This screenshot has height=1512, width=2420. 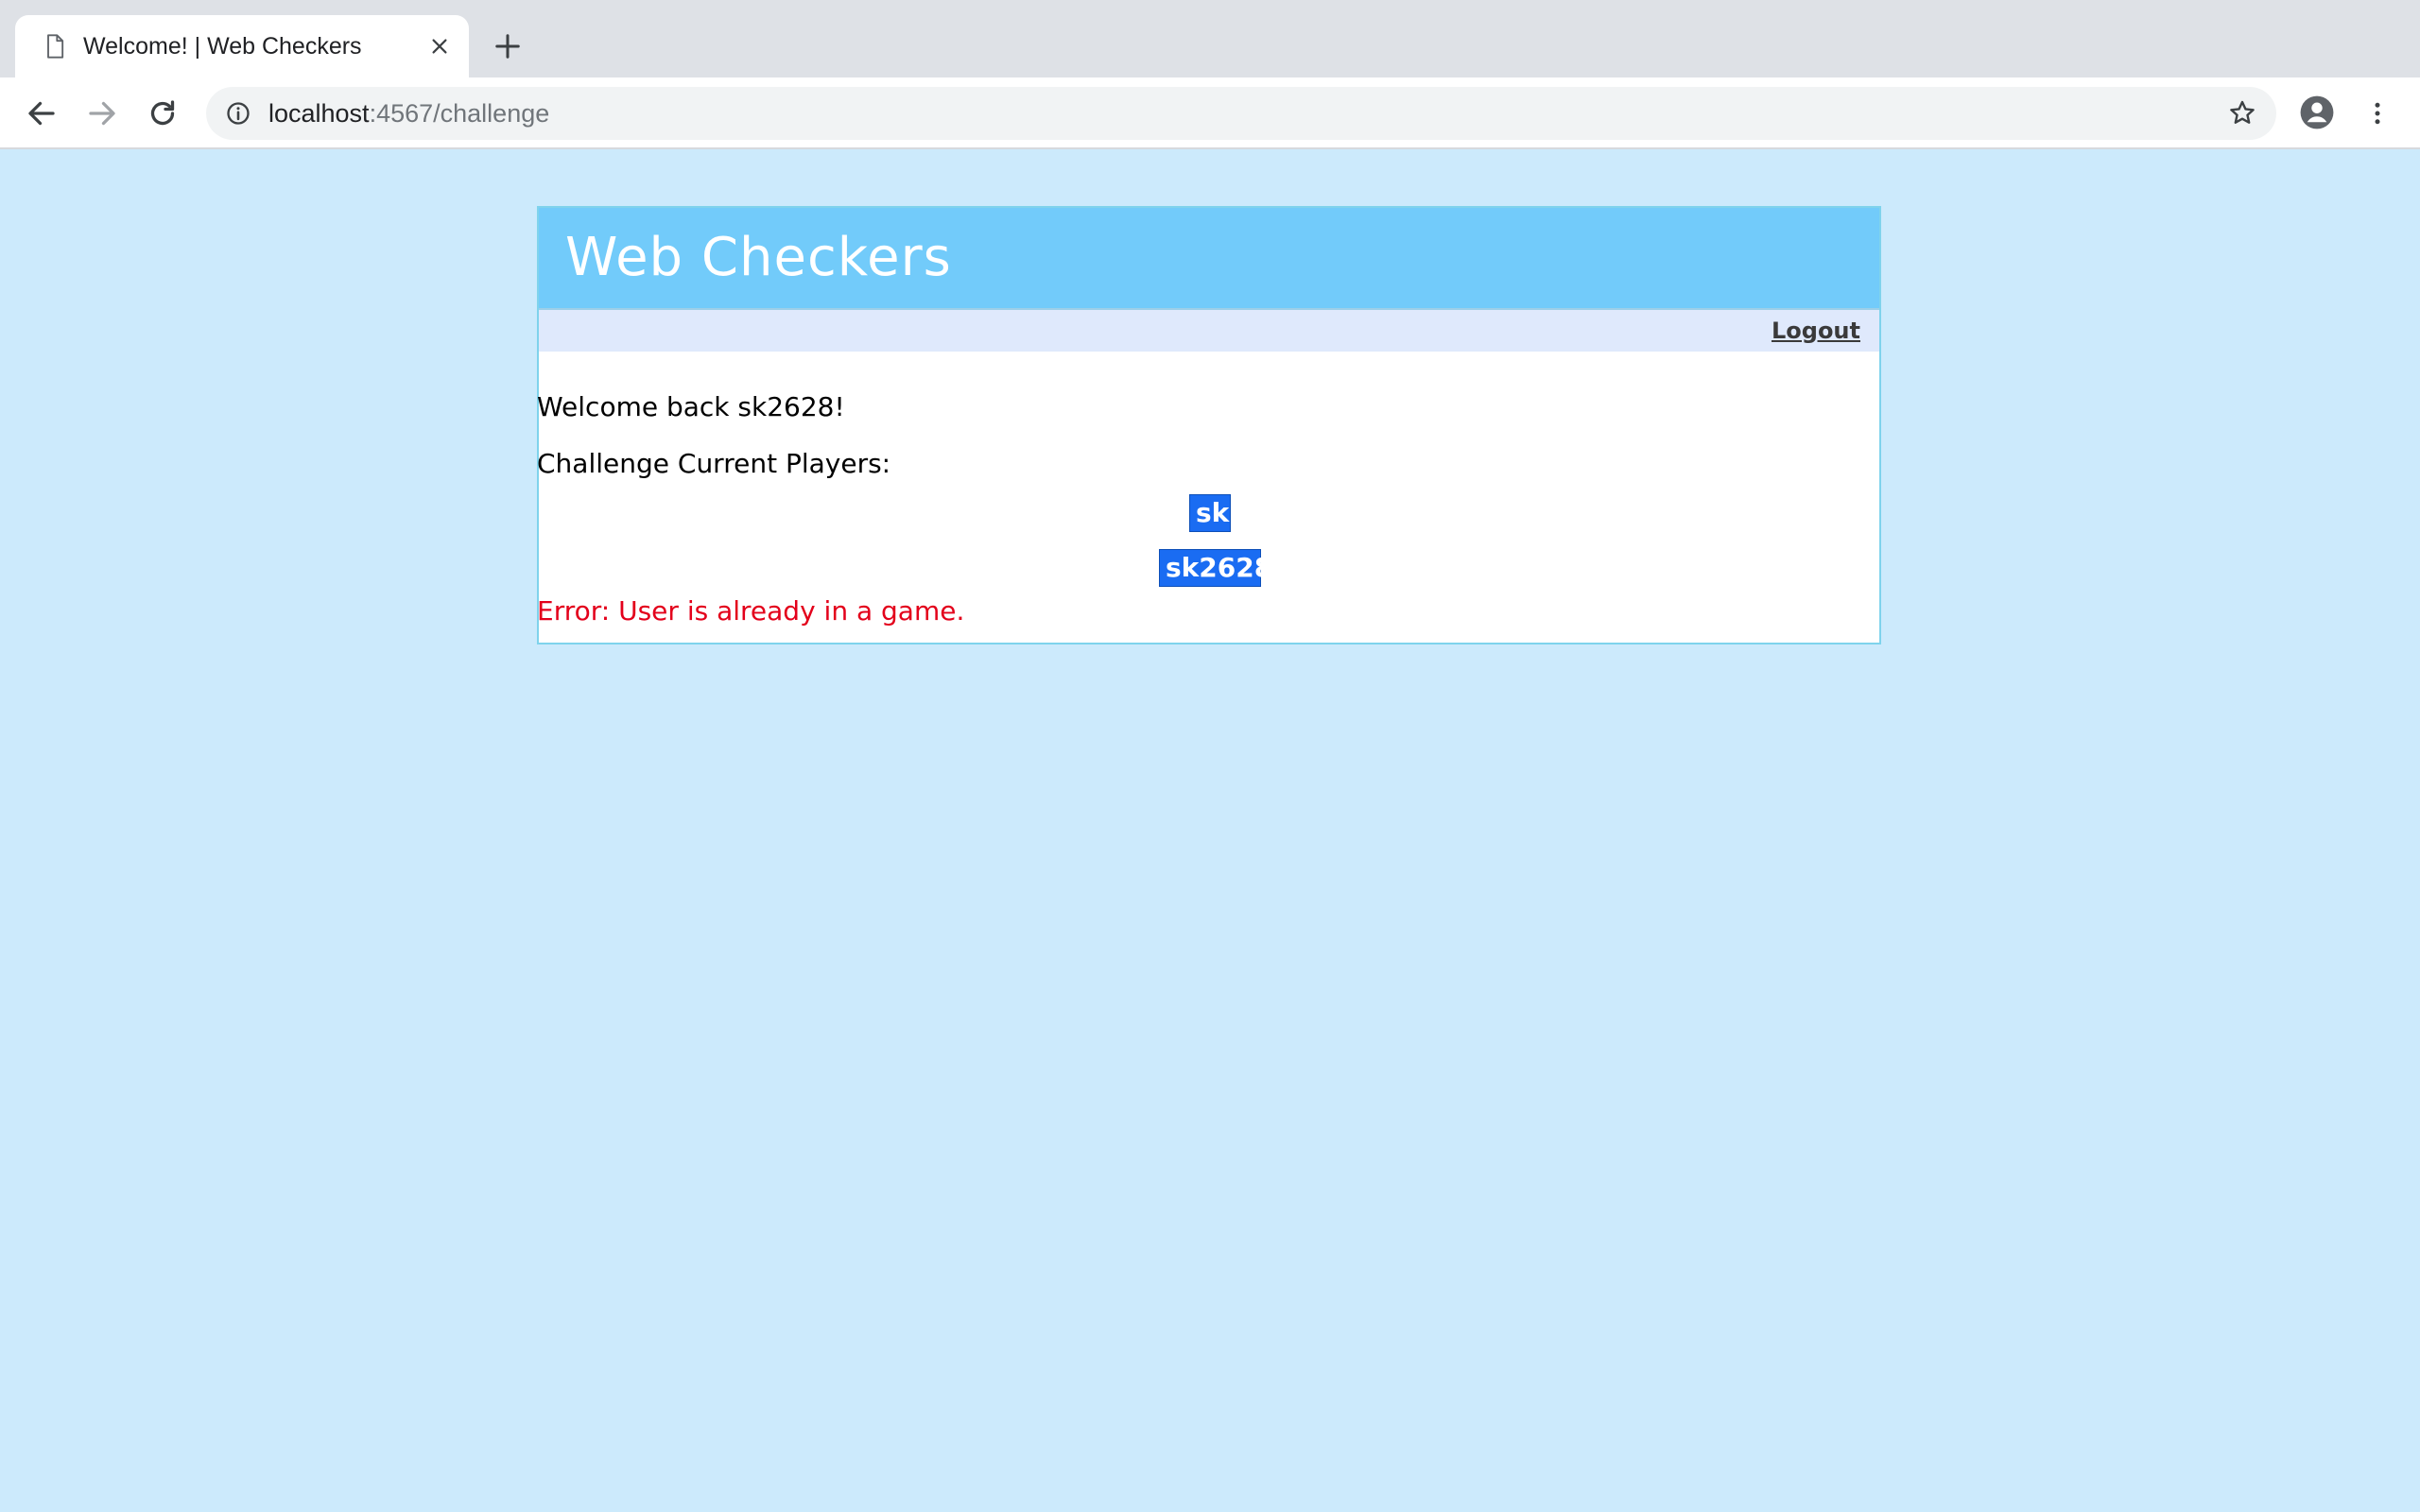 I want to click on page-title: Web Checkers, so click(x=758, y=257).